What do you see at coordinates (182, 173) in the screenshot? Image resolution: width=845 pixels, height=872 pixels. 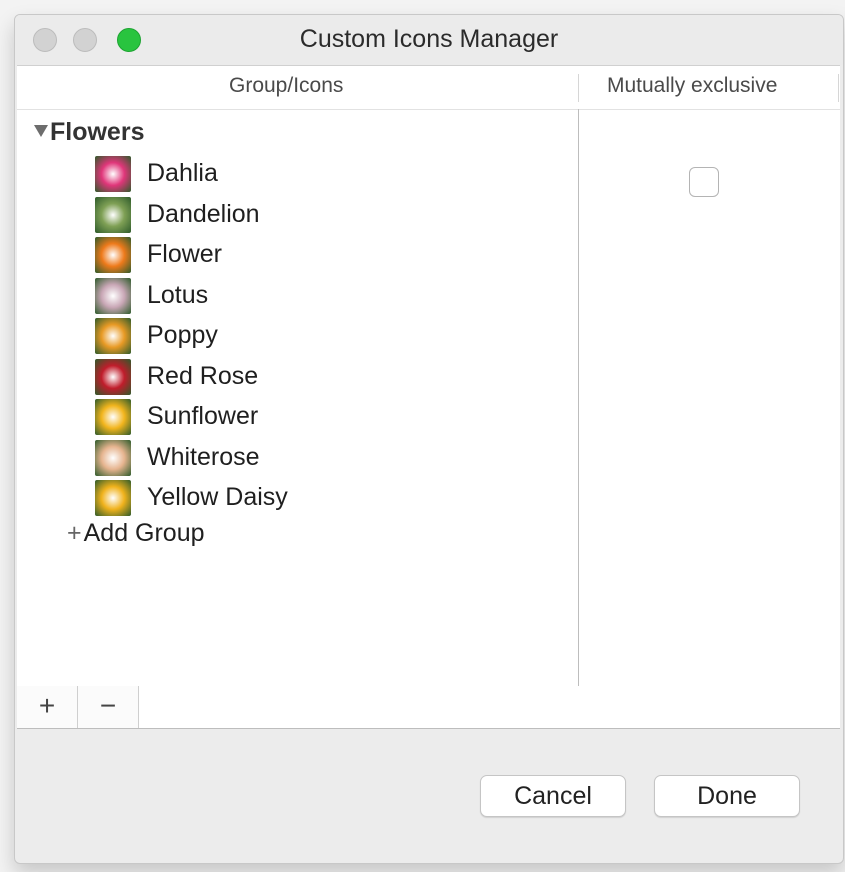 I see `icon-label: Dahlia` at bounding box center [182, 173].